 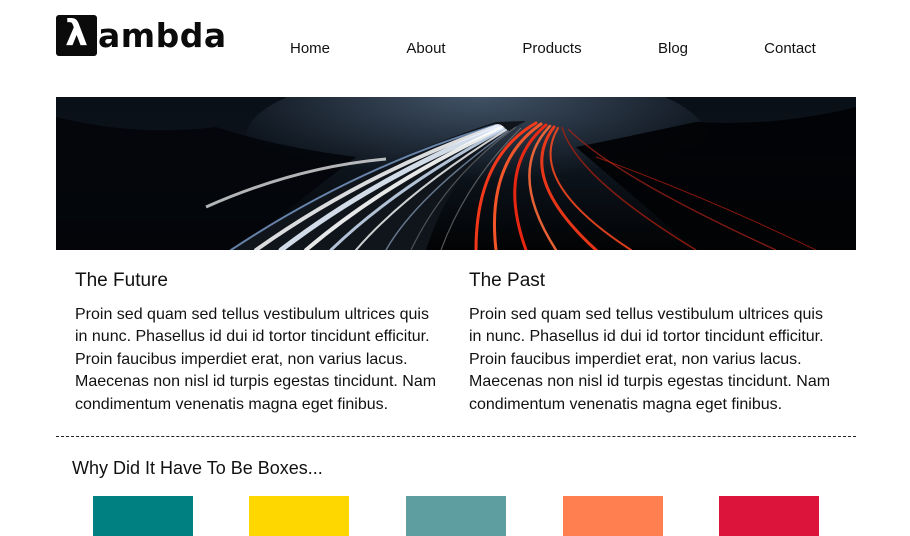 I want to click on column-heading: The Future, so click(x=121, y=280).